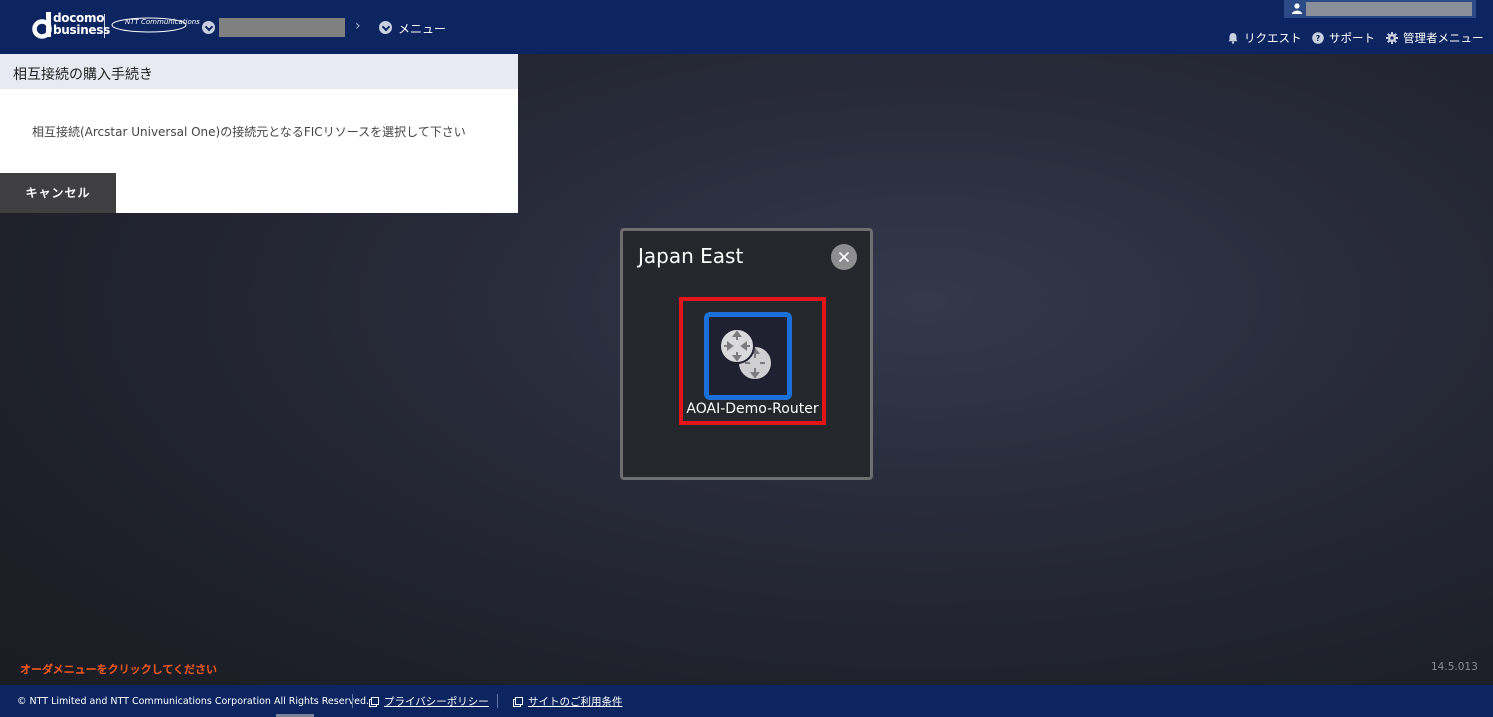 Image resolution: width=1493 pixels, height=717 pixels. I want to click on user-account, so click(1380, 9).